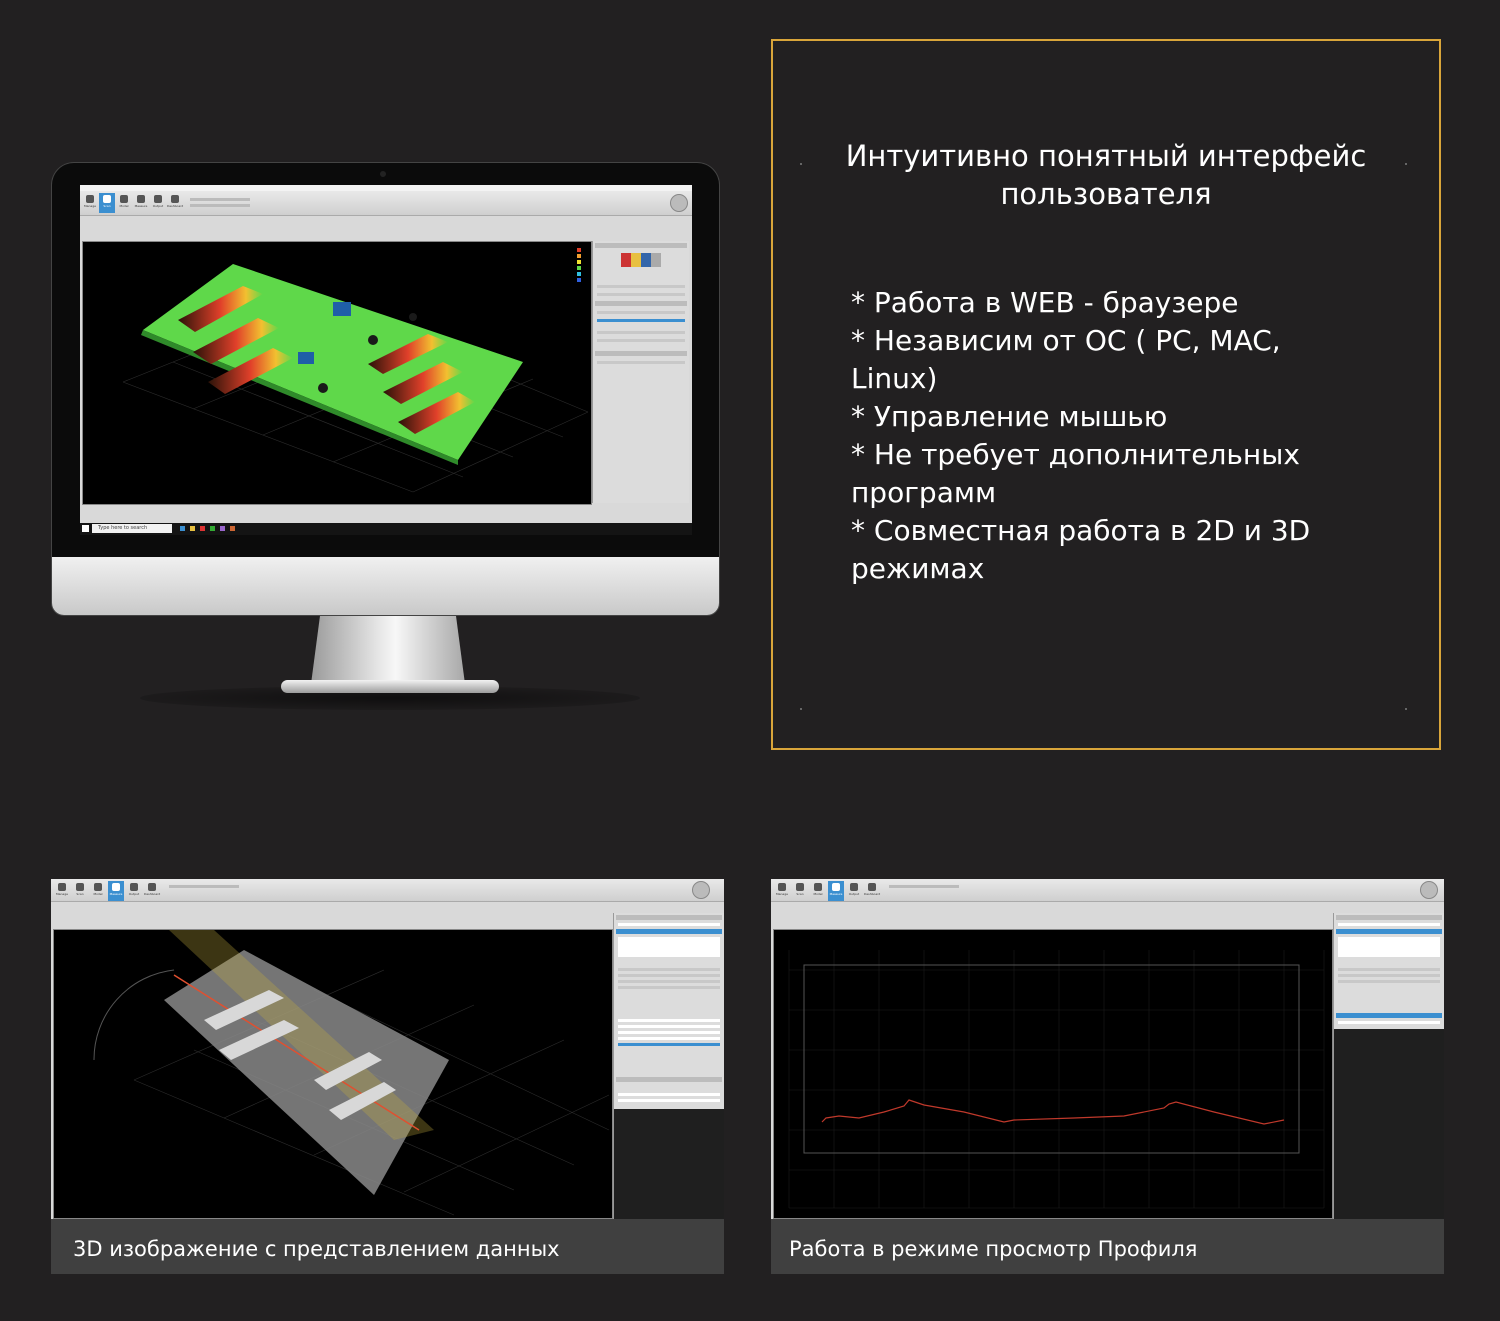  What do you see at coordinates (390, 686) in the screenshot?
I see `monitor-stand-base` at bounding box center [390, 686].